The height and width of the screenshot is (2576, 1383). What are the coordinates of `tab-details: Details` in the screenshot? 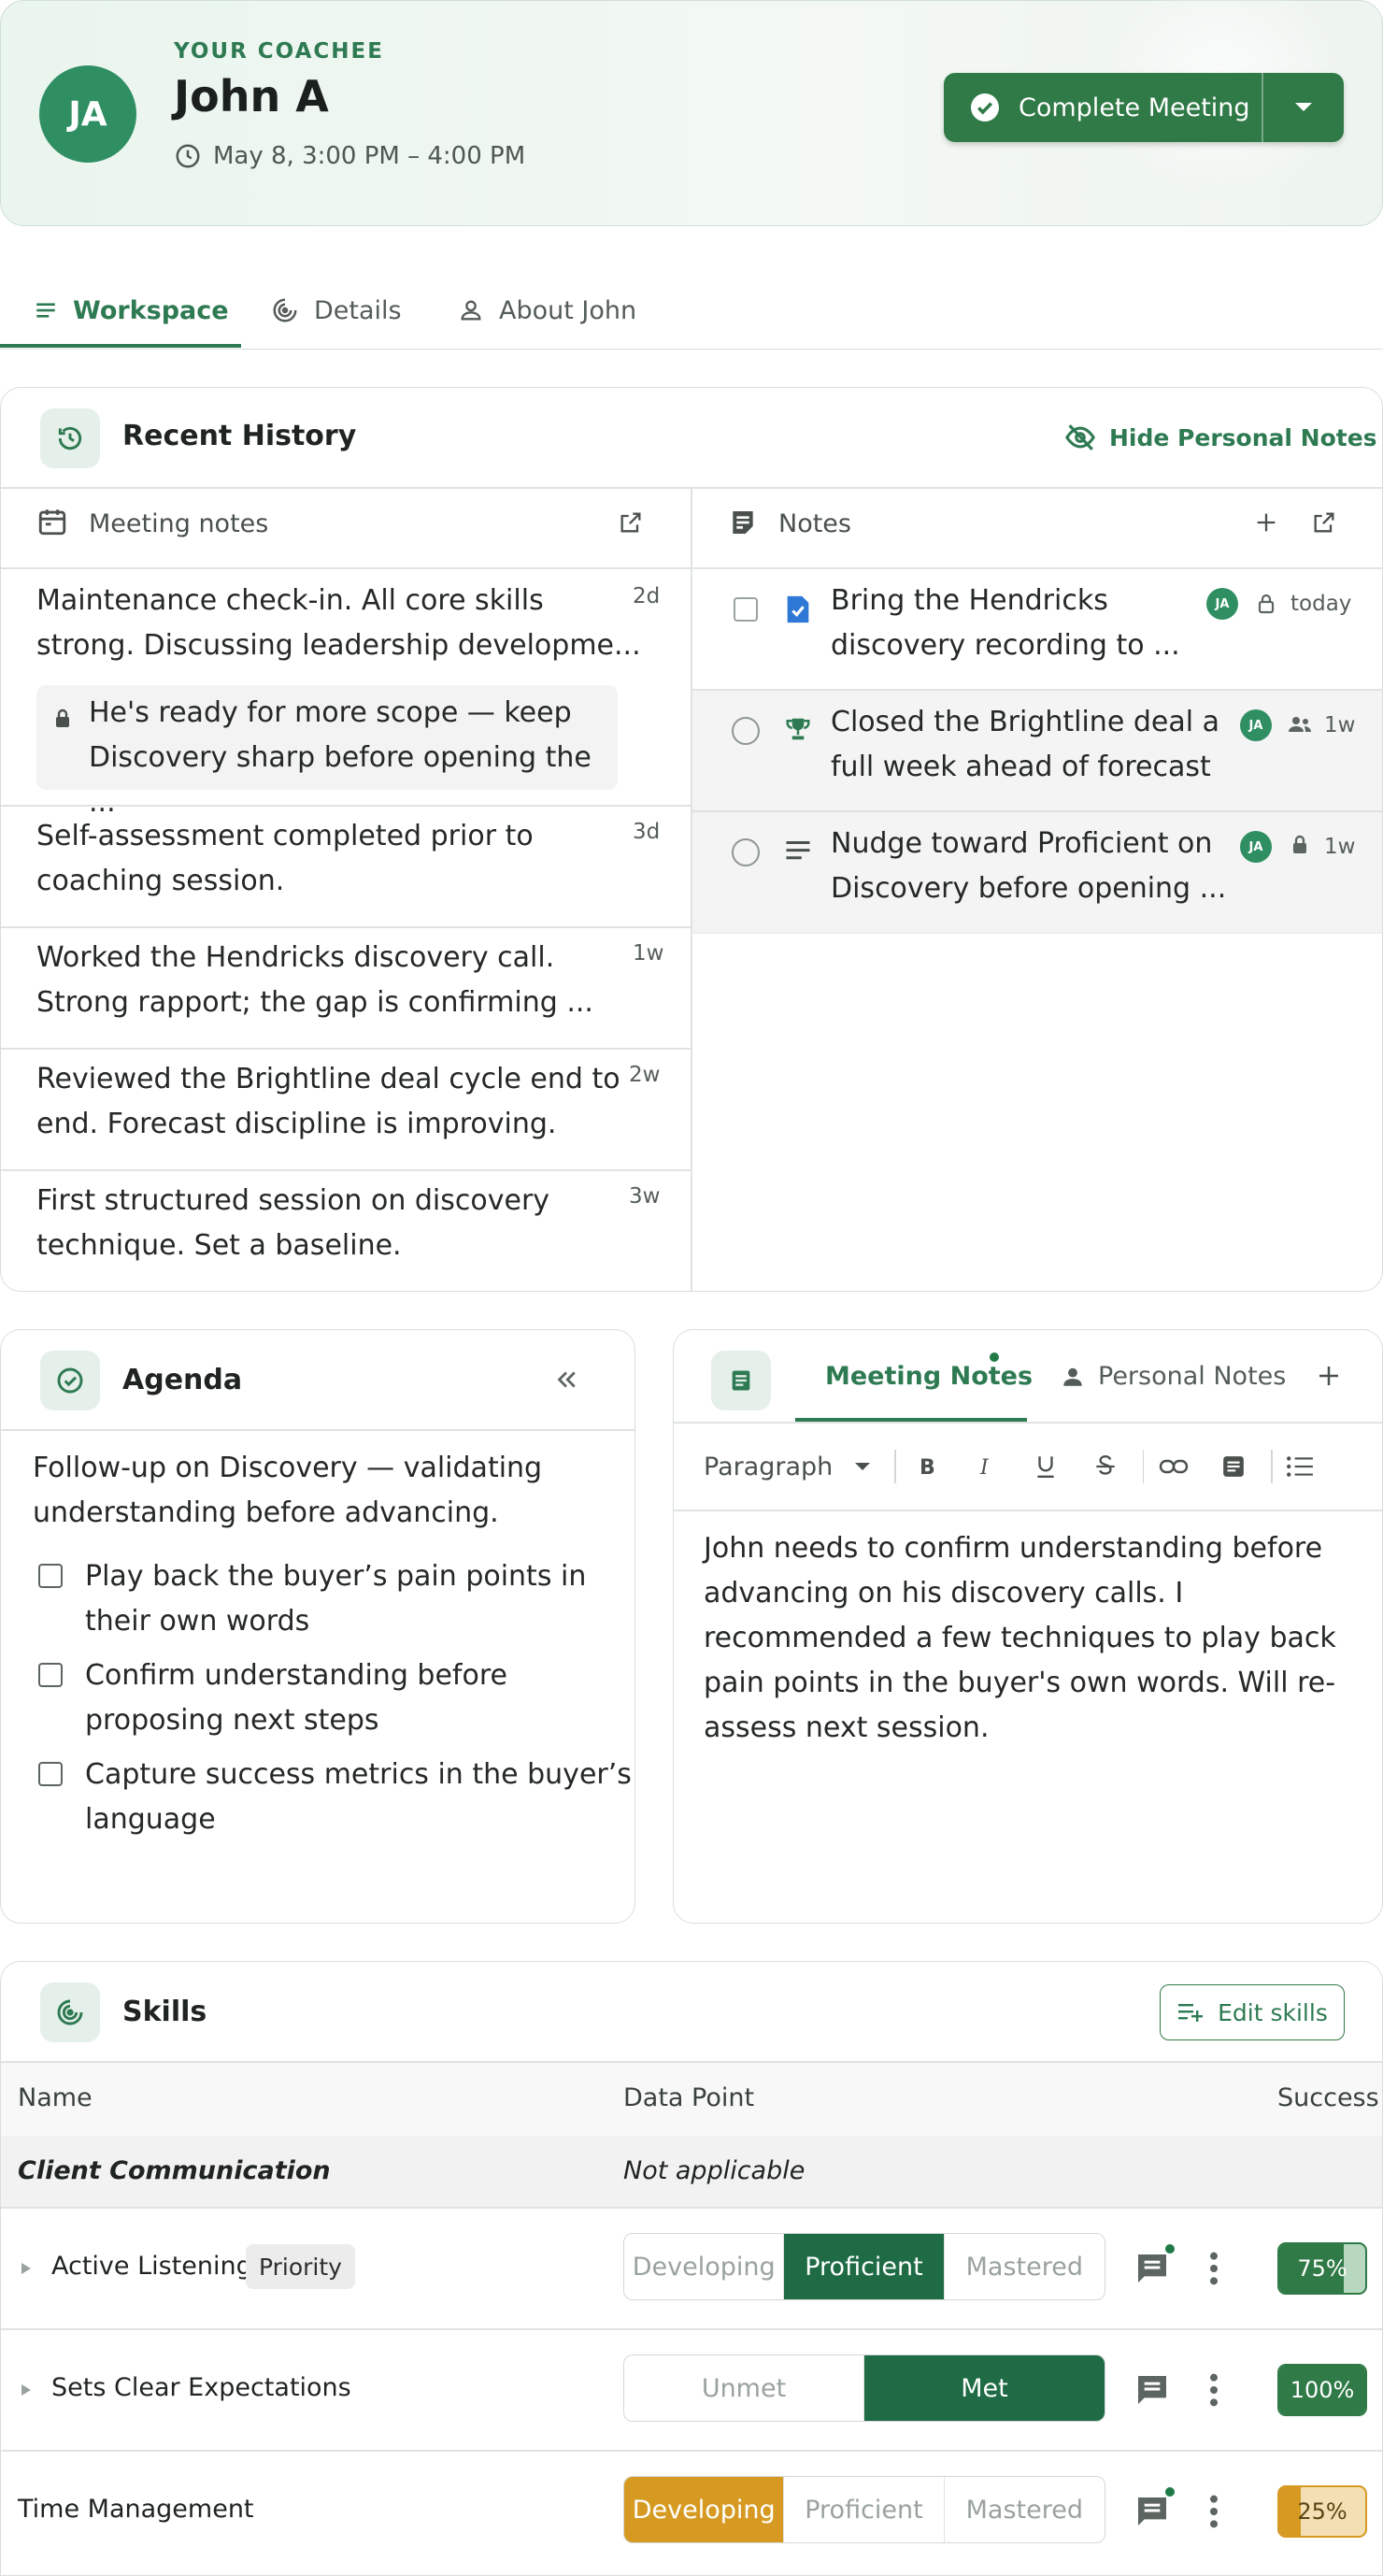 It's located at (336, 310).